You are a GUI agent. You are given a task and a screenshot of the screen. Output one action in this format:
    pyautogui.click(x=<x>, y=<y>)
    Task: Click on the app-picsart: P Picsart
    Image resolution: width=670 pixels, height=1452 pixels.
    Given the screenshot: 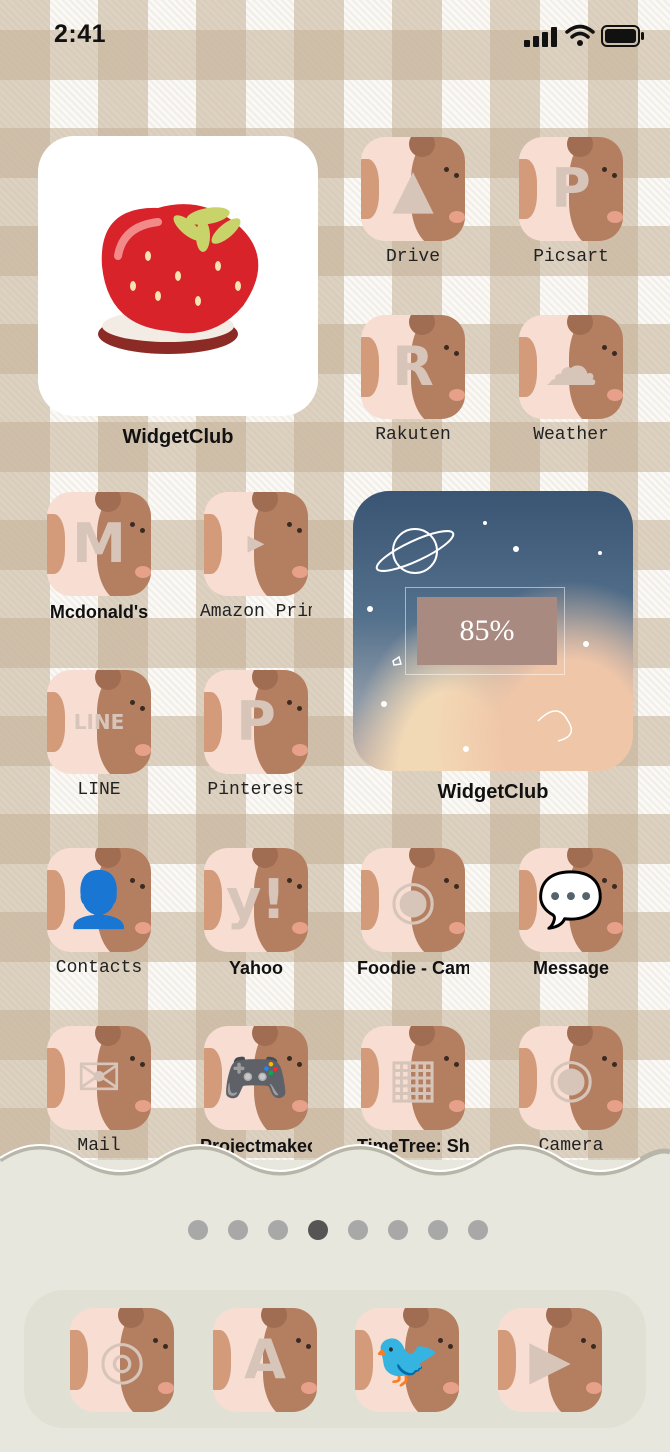 What is the action you would take?
    pyautogui.click(x=571, y=202)
    